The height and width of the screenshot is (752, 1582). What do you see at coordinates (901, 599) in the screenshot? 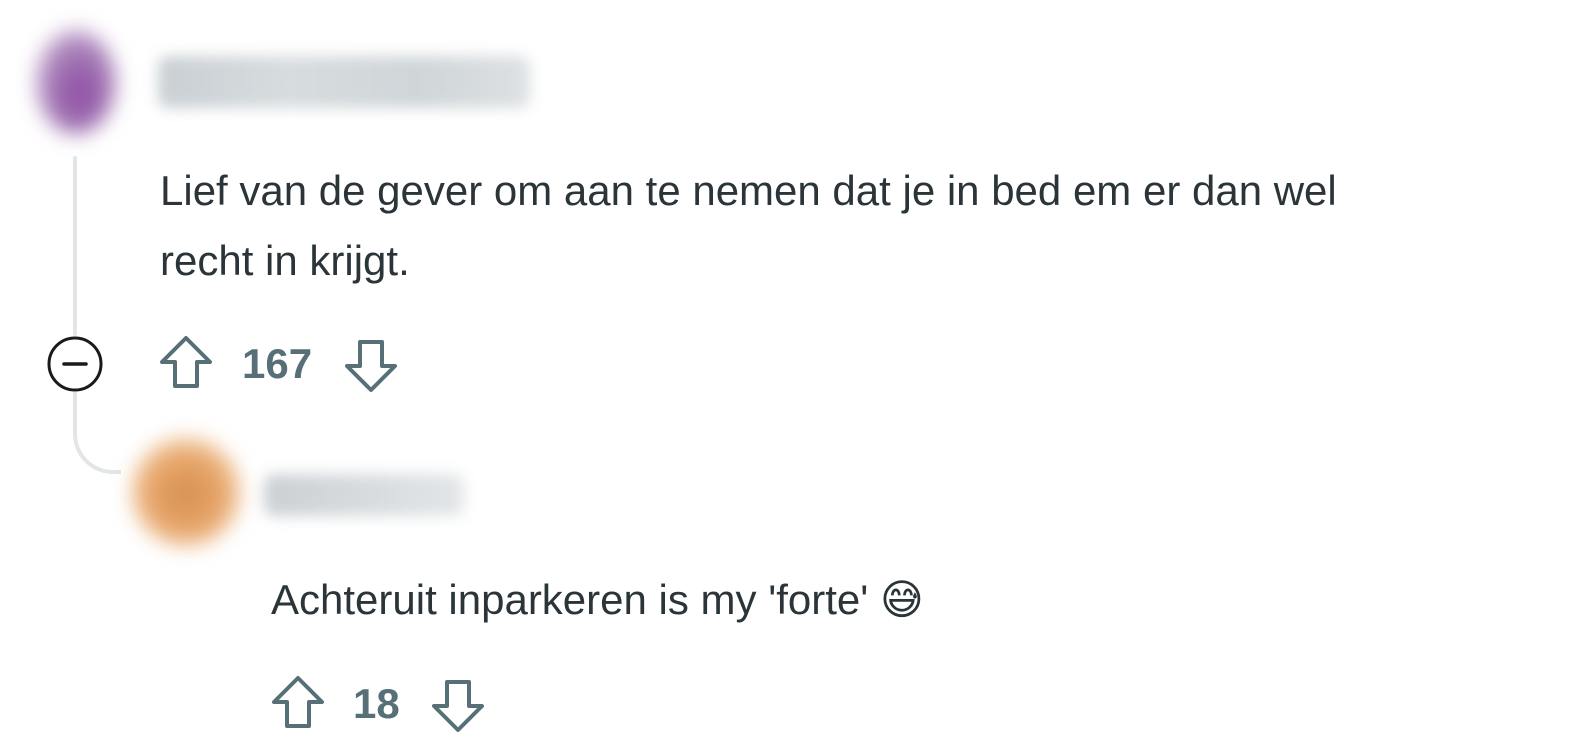
I see `sweat-smile-emoji: 😅` at bounding box center [901, 599].